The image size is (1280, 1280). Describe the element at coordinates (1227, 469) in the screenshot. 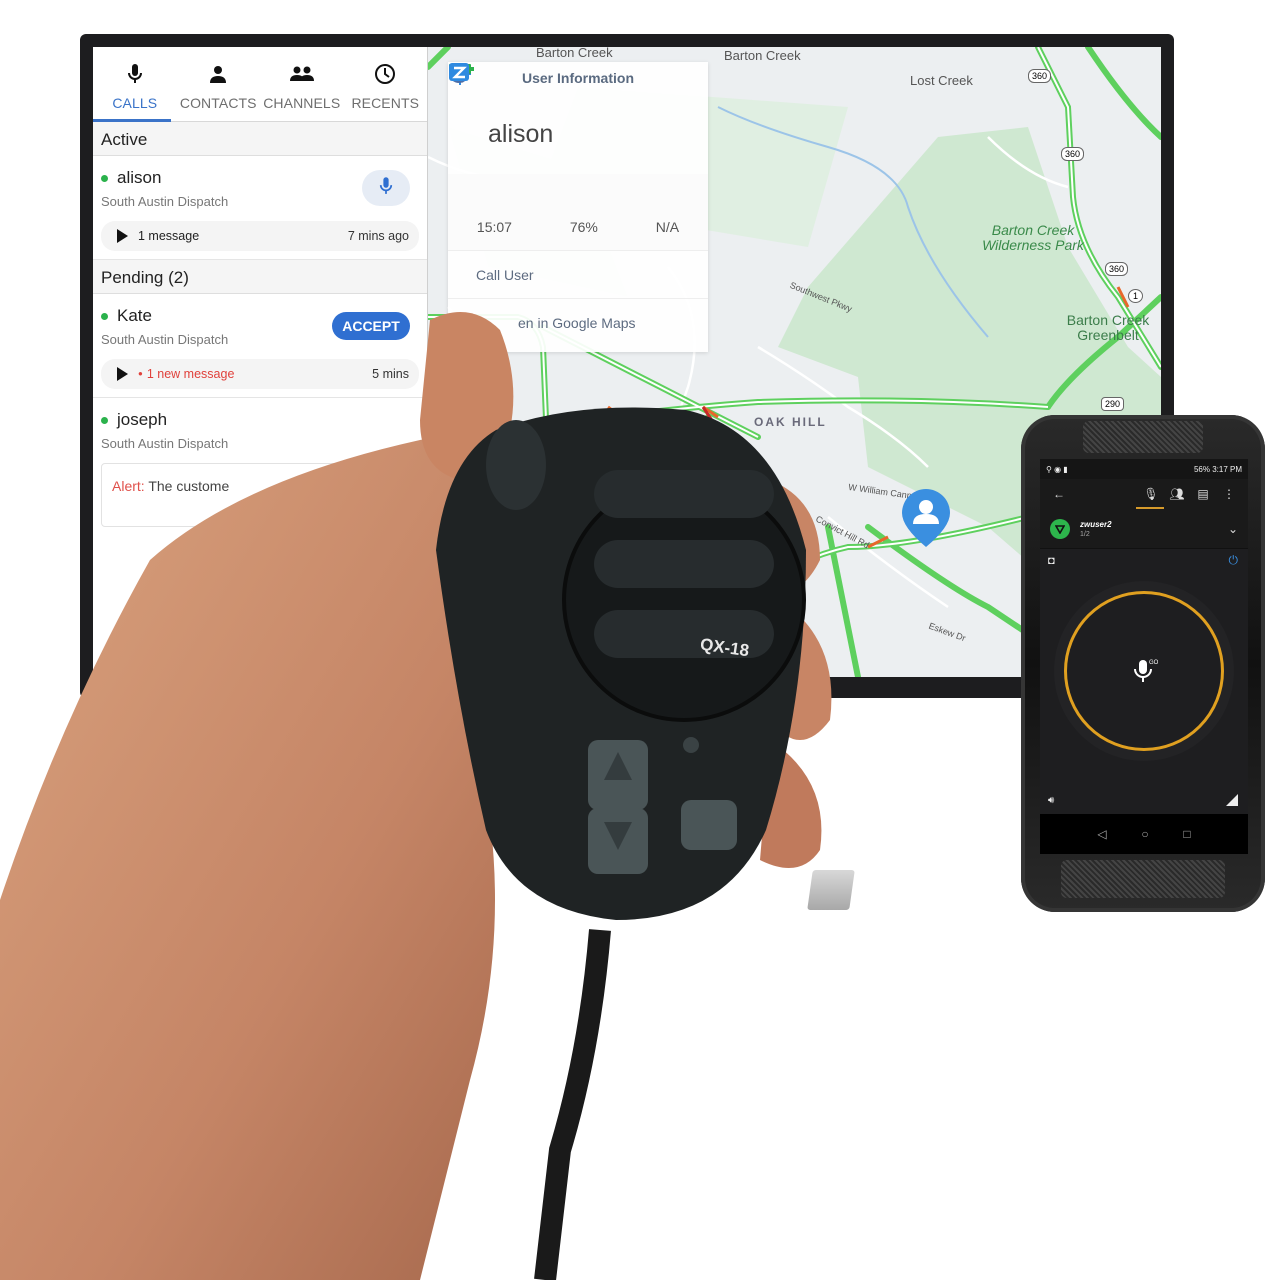

I see `status-time: 3:17 PM` at that location.